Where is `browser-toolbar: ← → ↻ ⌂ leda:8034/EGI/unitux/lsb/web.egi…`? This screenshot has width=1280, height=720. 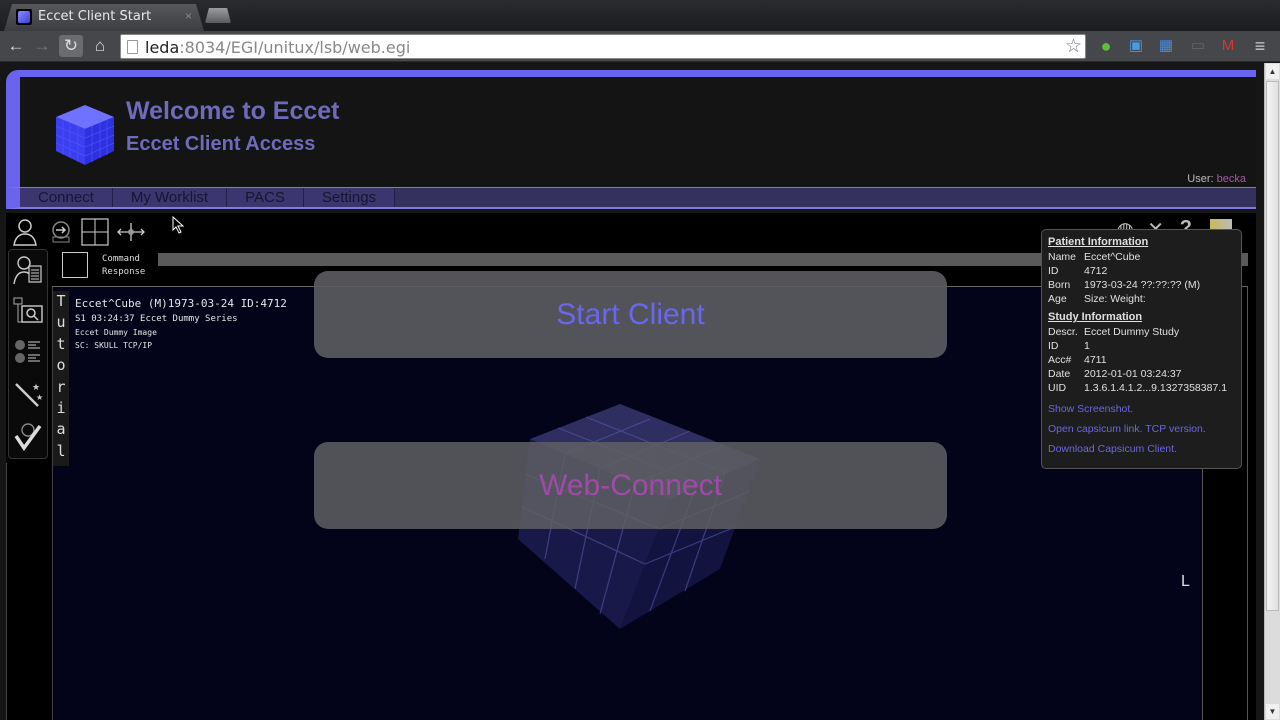
browser-toolbar: ← → ↻ ⌂ leda:8034/EGI/unitux/lsb/web.egi… is located at coordinates (640, 46).